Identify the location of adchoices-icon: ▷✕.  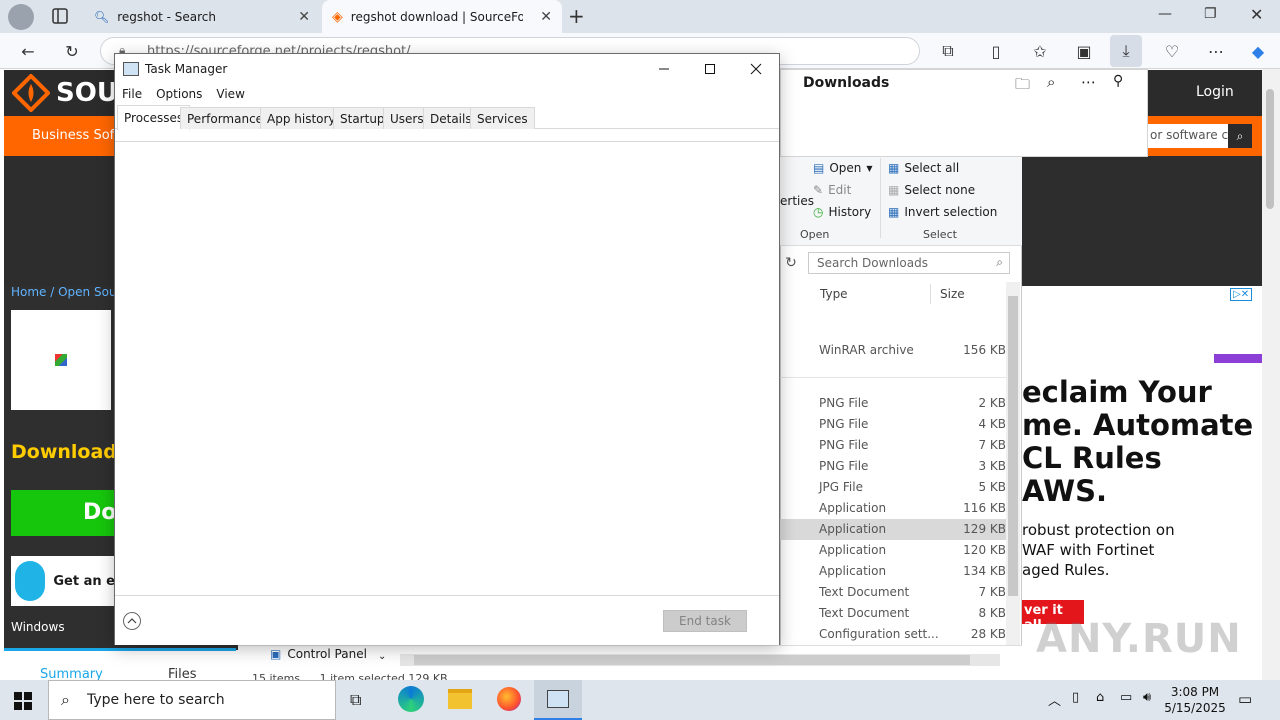
(1241, 294).